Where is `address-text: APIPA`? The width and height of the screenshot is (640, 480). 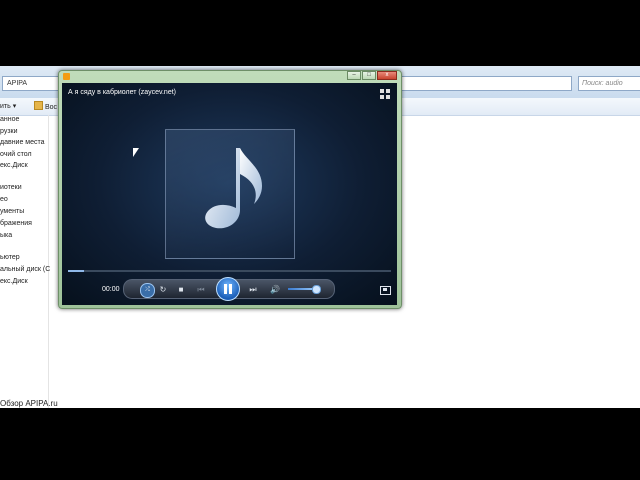
address-text: APIPA is located at coordinates (17, 83).